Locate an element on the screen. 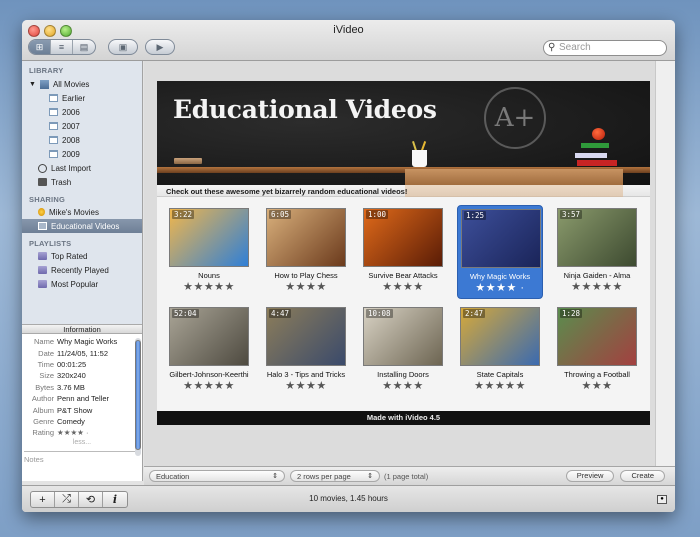 This screenshot has width=700, height=537. info-row-genre: Genre Comedy is located at coordinates (59, 421).